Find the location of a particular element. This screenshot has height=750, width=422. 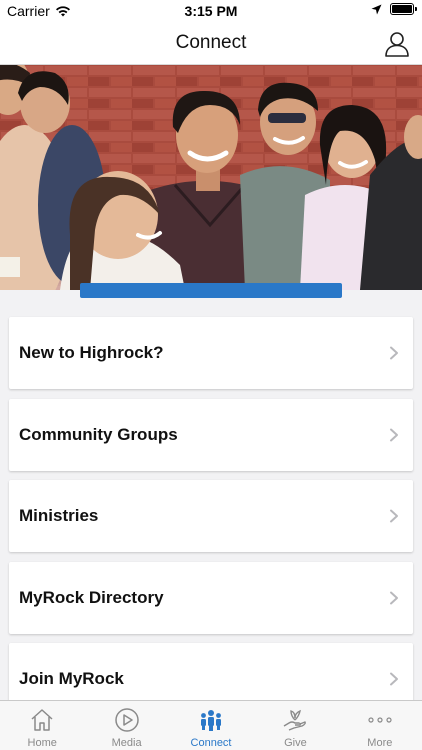

tab-home: Home is located at coordinates (42, 725).